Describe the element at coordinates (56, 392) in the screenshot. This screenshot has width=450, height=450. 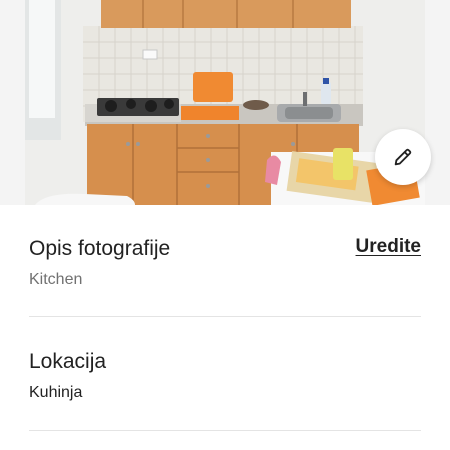
I see `location-value: Kuhinja` at that location.